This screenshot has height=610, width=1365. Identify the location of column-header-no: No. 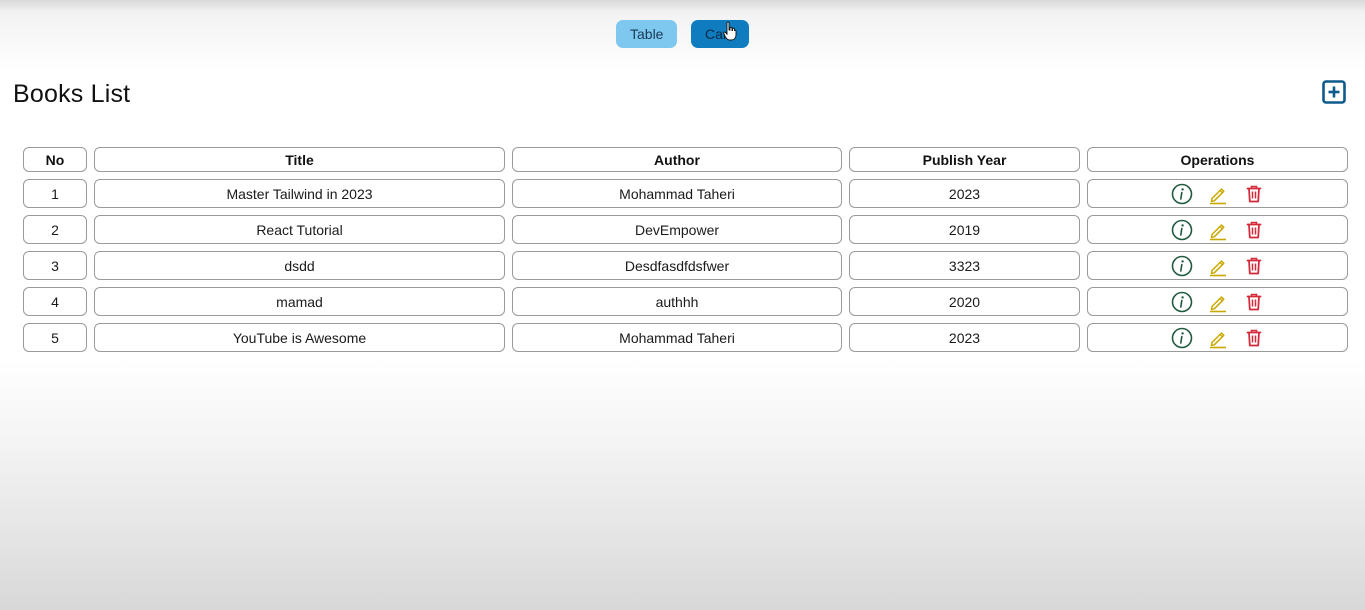
(55, 159).